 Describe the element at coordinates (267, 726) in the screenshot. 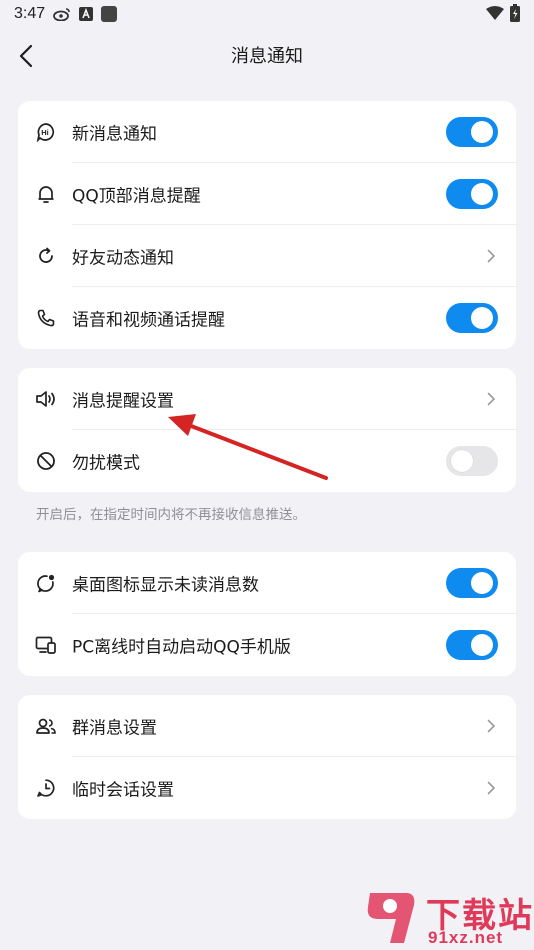

I see `settings-row-group-messages: 群消息设置` at that location.